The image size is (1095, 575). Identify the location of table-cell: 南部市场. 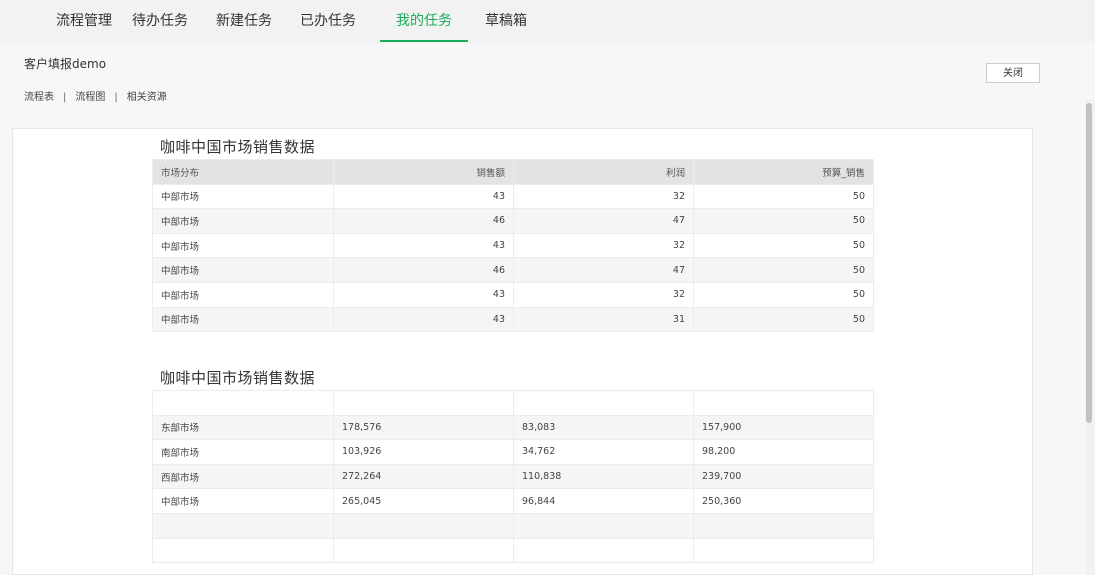
(243, 452).